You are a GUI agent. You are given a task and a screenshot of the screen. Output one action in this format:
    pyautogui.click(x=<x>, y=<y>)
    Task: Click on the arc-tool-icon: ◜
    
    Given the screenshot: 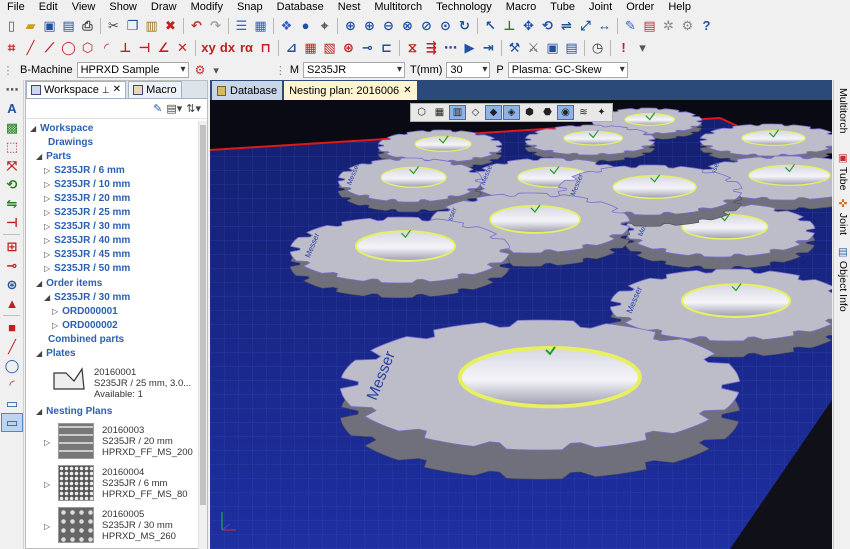 What is the action you would take?
    pyautogui.click(x=12, y=384)
    